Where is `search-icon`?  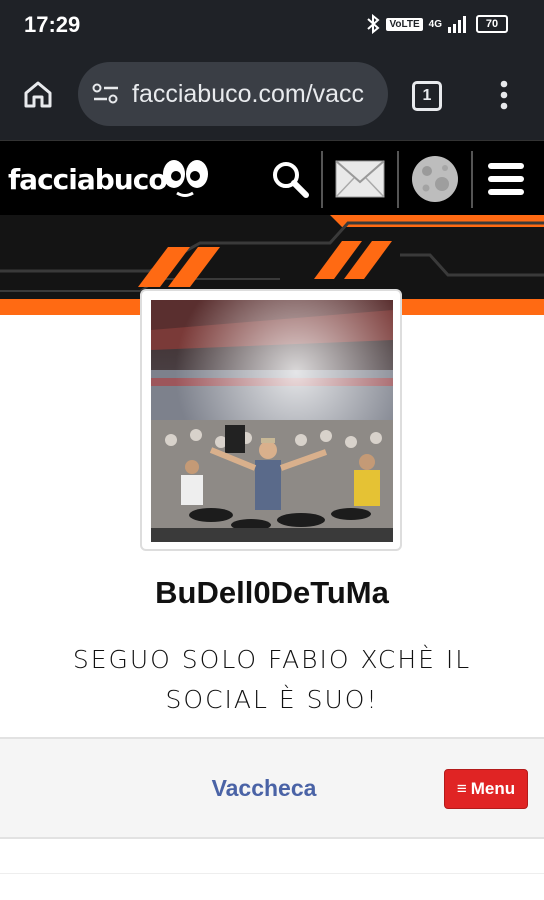
search-icon is located at coordinates (291, 179).